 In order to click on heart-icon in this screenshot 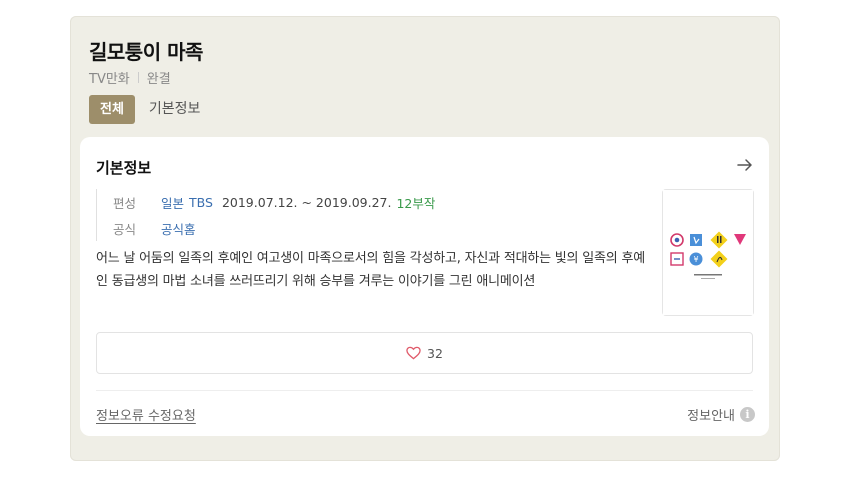, I will do `click(413, 353)`.